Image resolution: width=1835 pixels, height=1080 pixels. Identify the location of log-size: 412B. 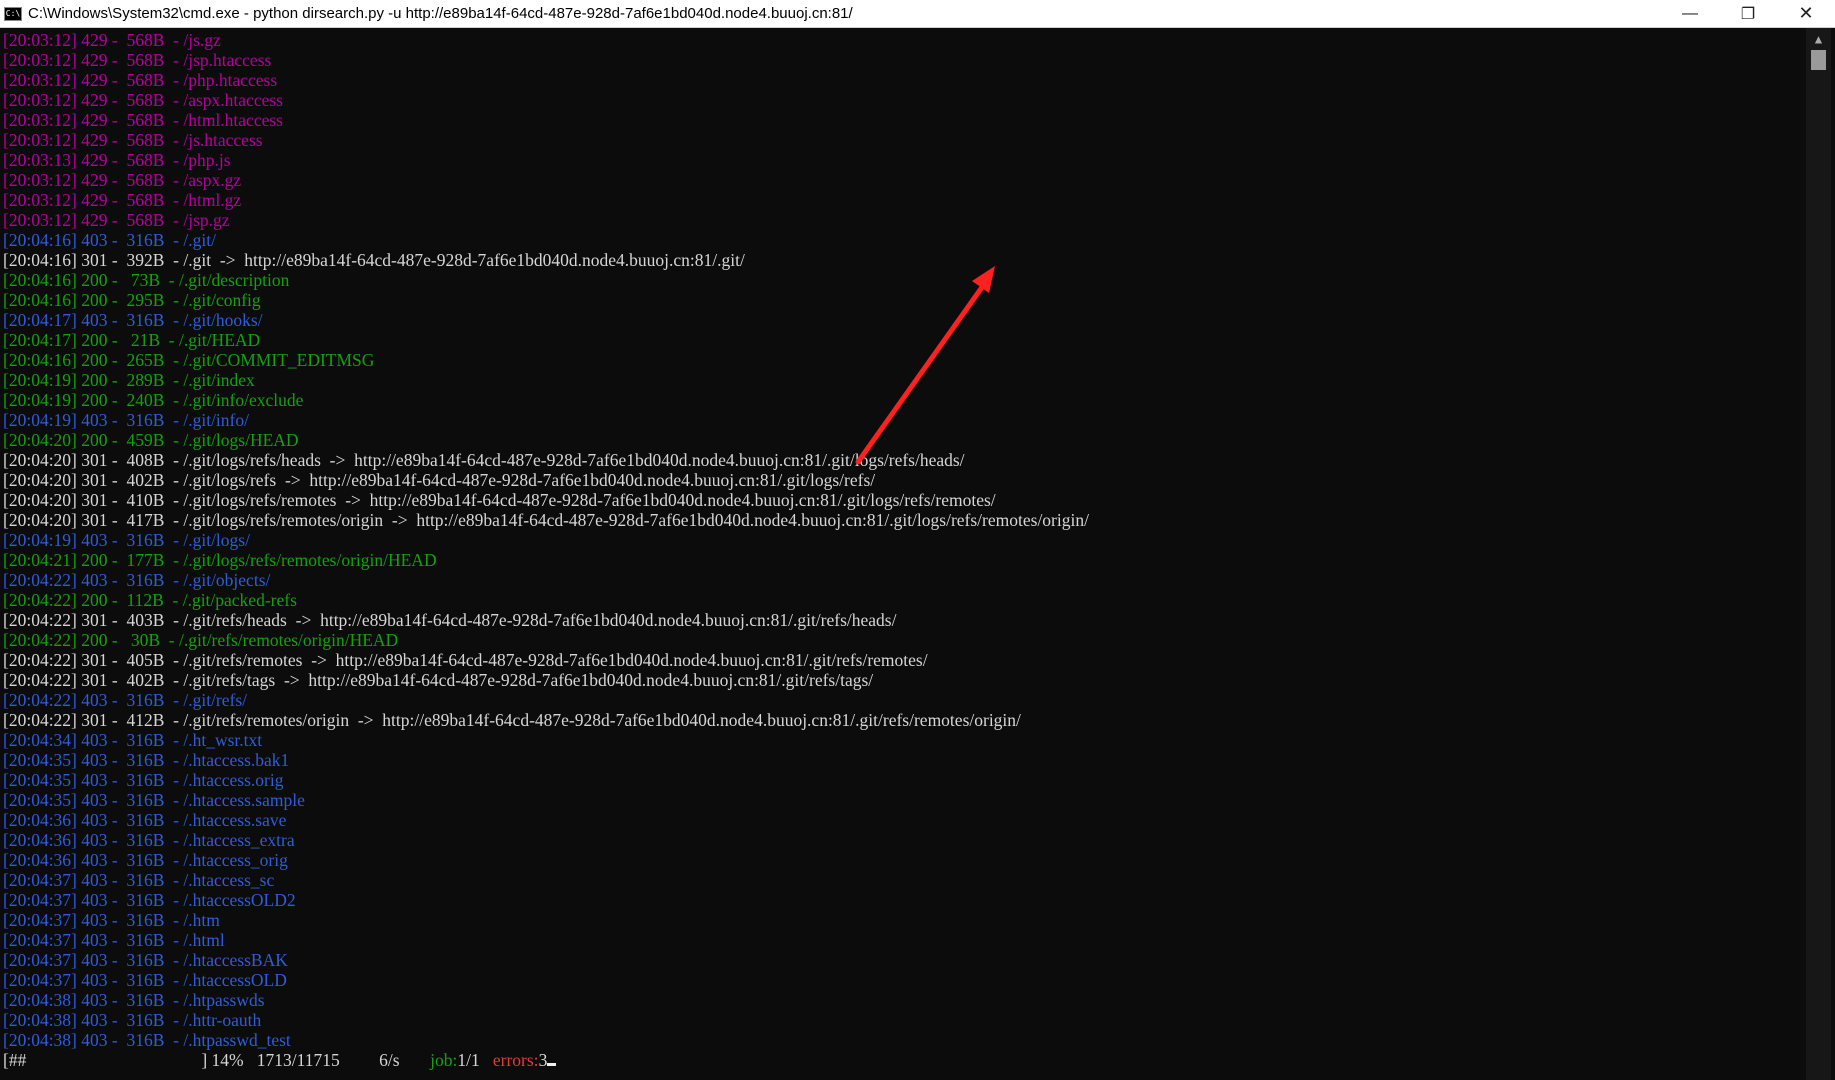
(145, 720).